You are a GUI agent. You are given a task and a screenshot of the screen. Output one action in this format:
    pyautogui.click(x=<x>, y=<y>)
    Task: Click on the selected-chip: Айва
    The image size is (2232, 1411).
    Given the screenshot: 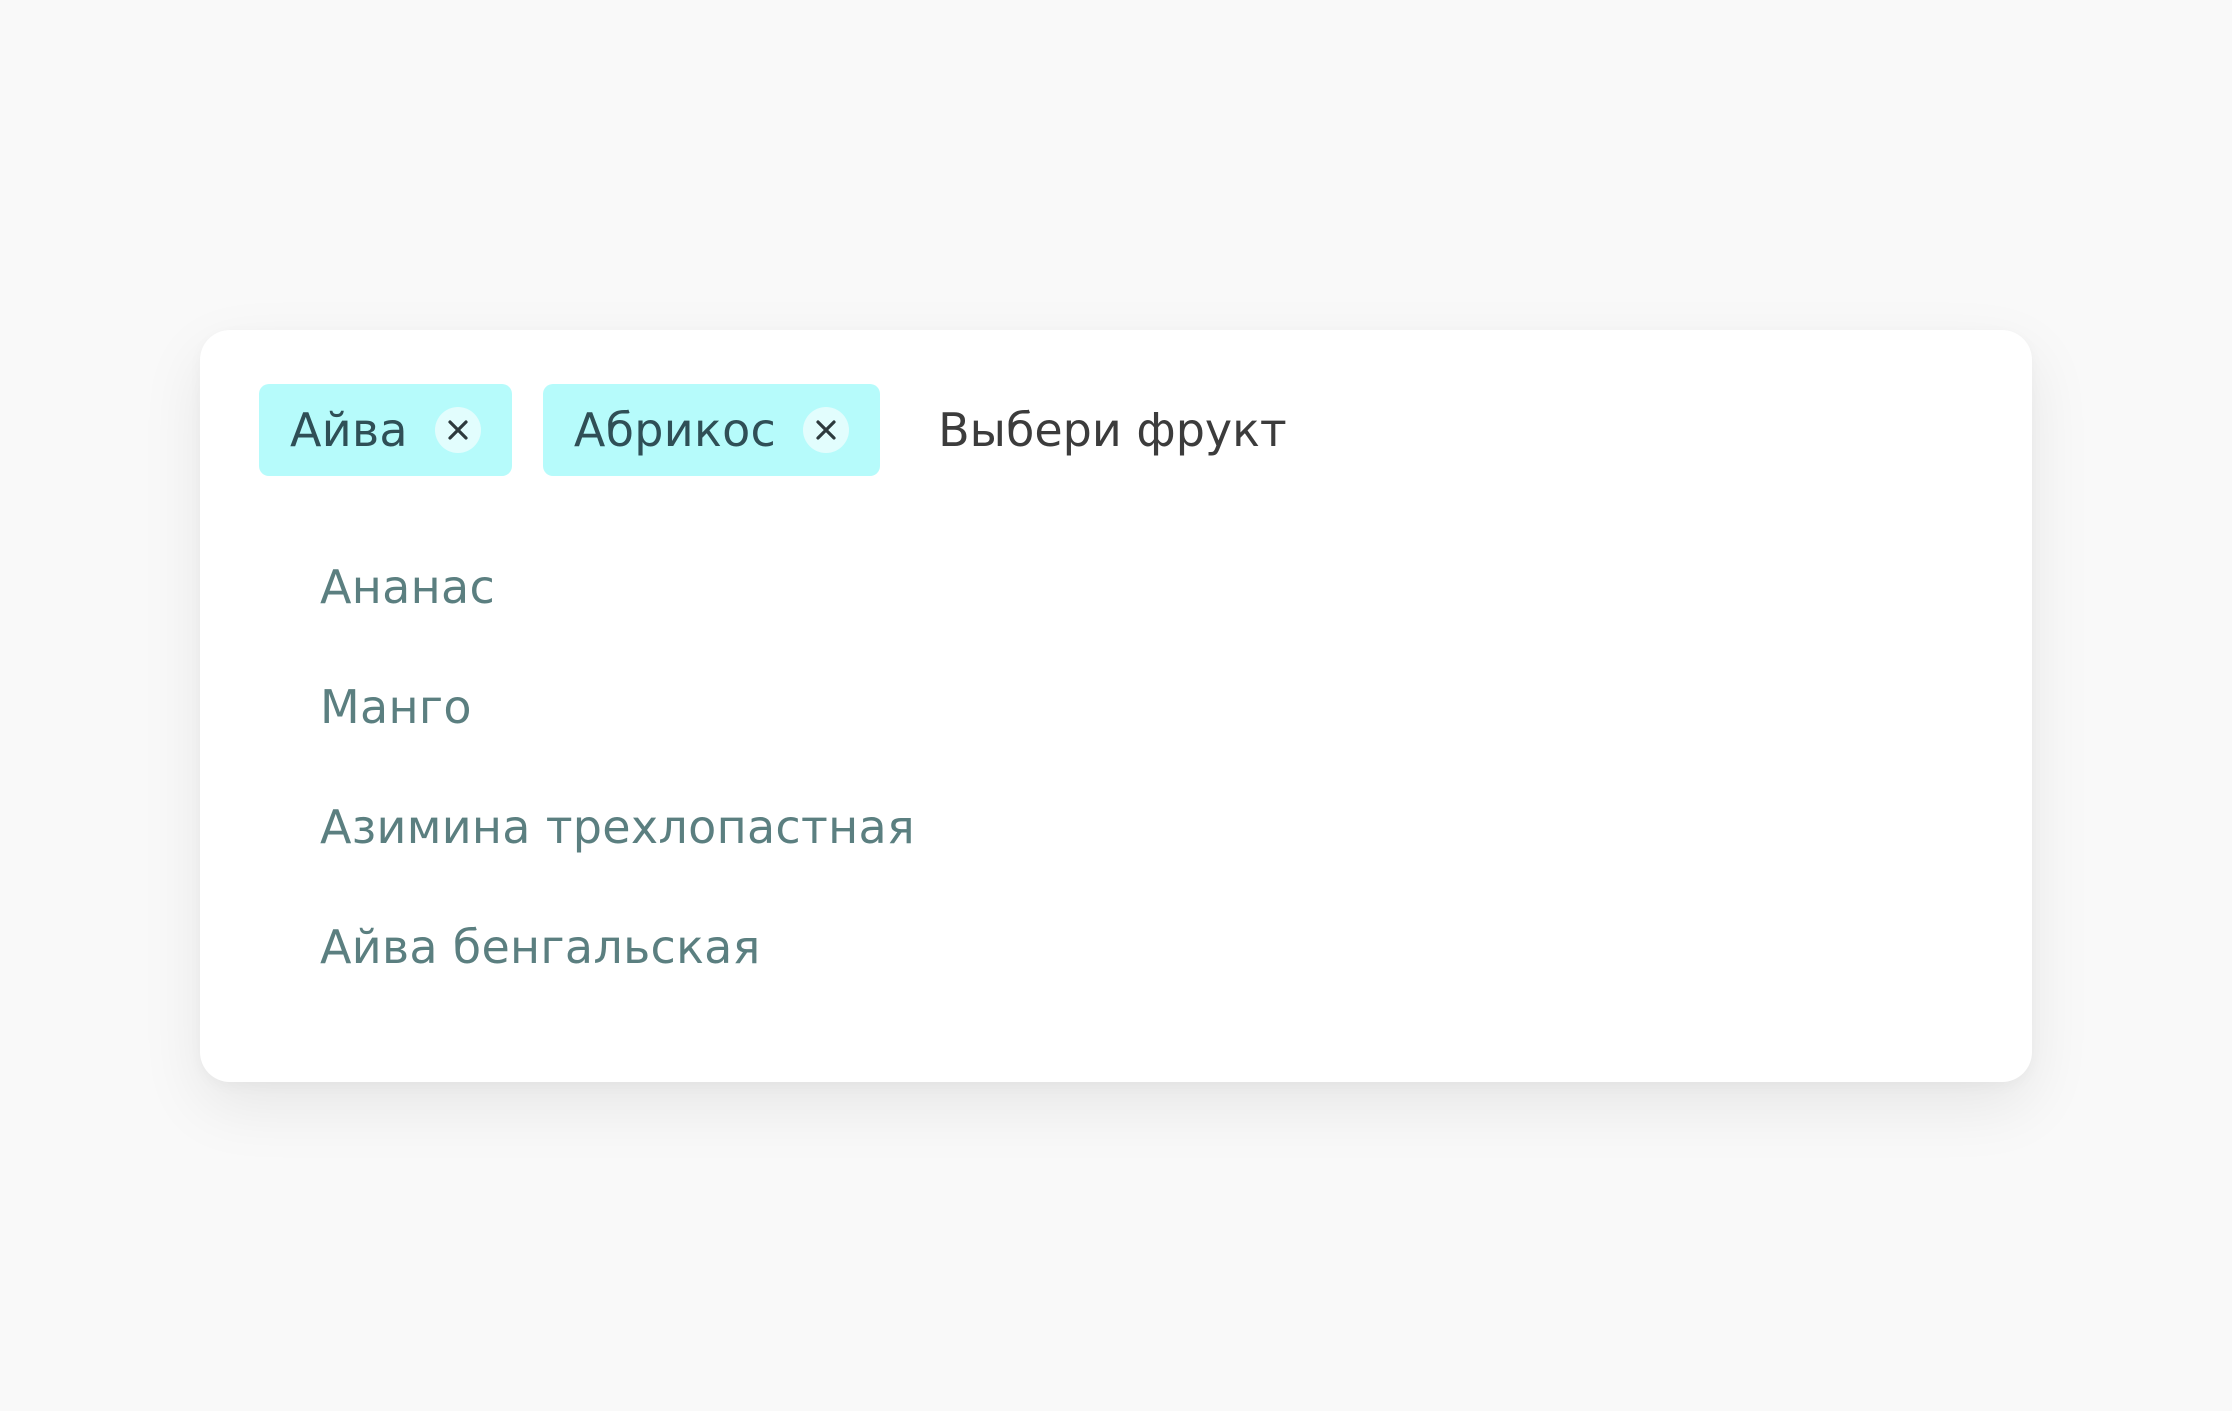 What is the action you would take?
    pyautogui.click(x=385, y=430)
    